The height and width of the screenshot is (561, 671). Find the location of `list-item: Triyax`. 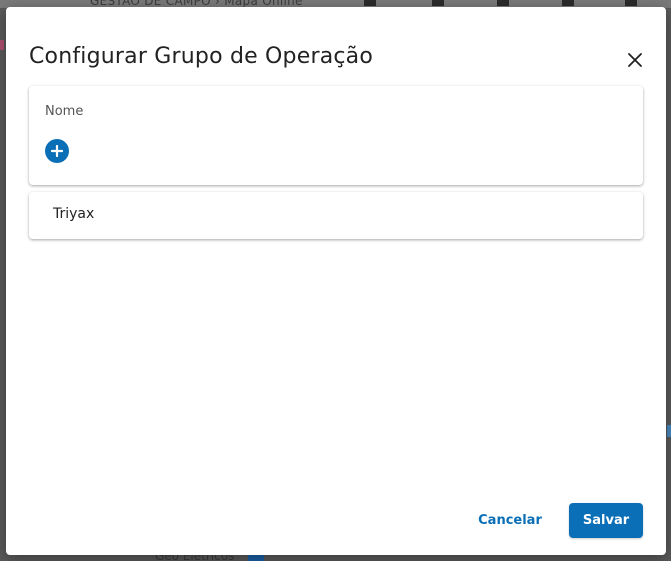

list-item: Triyax is located at coordinates (336, 215).